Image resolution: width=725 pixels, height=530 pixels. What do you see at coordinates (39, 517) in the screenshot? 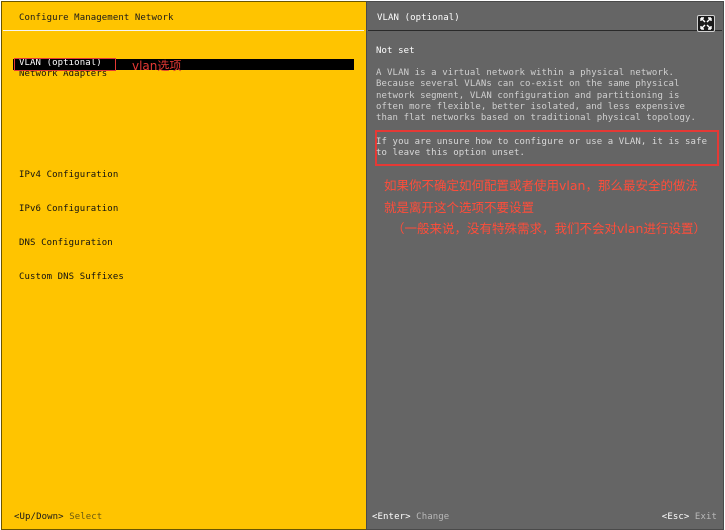
I see `footer-key-updown: <Up/Down>` at bounding box center [39, 517].